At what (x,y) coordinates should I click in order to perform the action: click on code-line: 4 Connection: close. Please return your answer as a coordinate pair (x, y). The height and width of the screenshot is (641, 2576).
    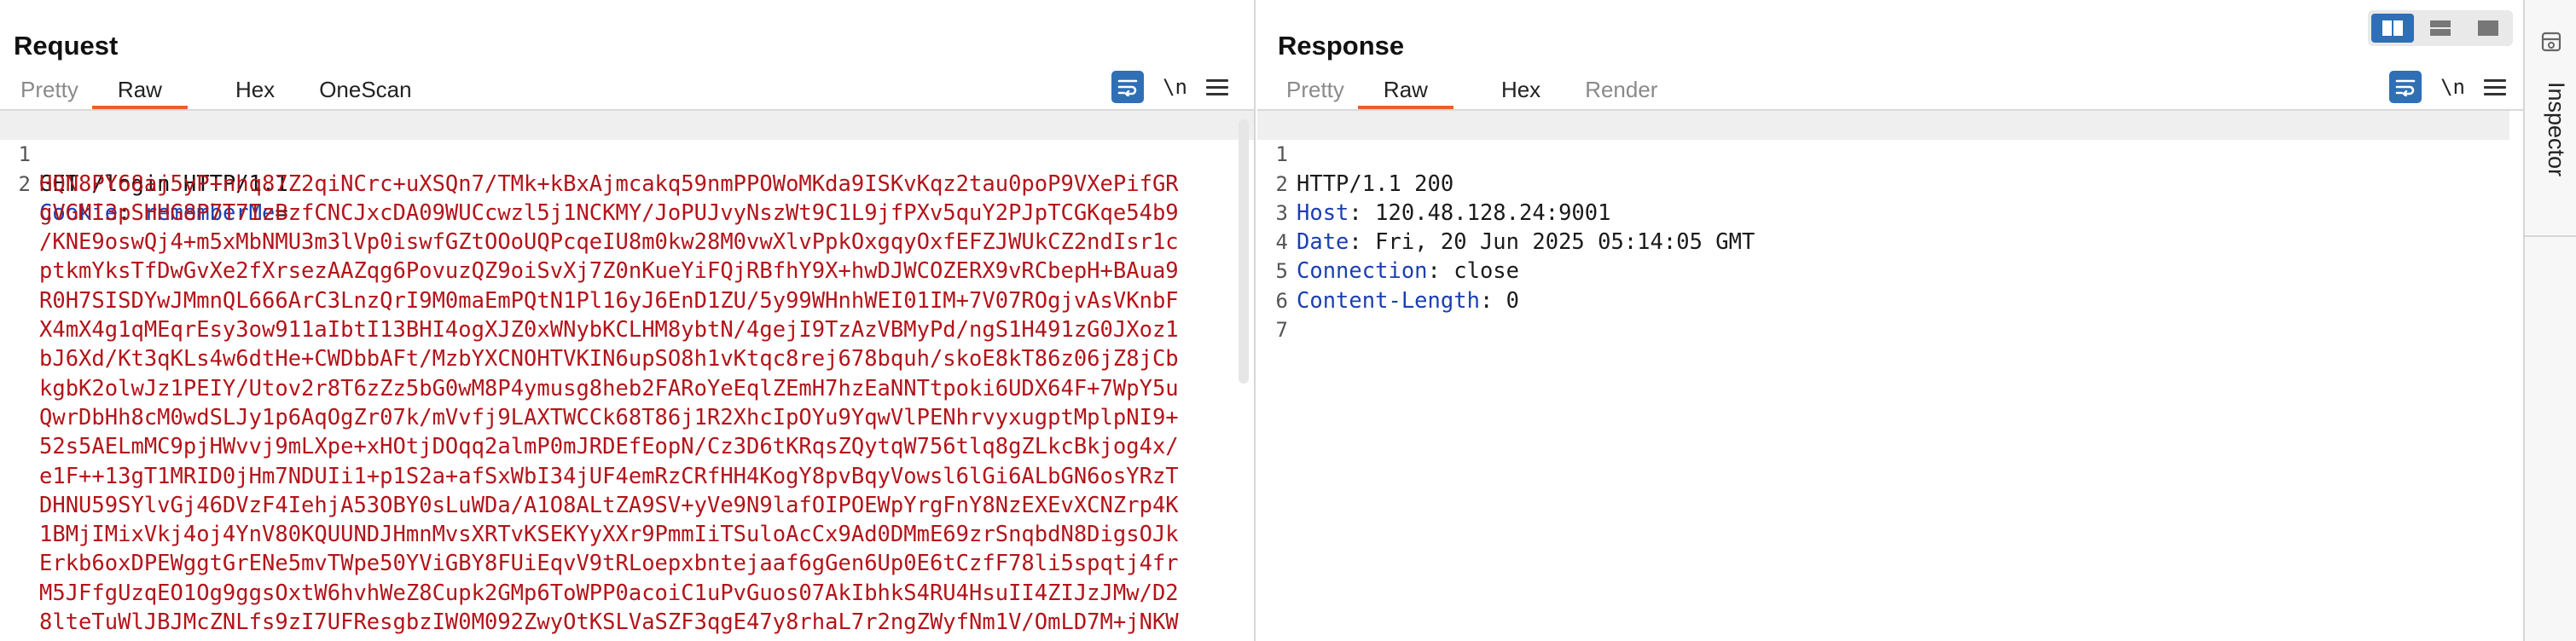
    Looking at the image, I should click on (1883, 241).